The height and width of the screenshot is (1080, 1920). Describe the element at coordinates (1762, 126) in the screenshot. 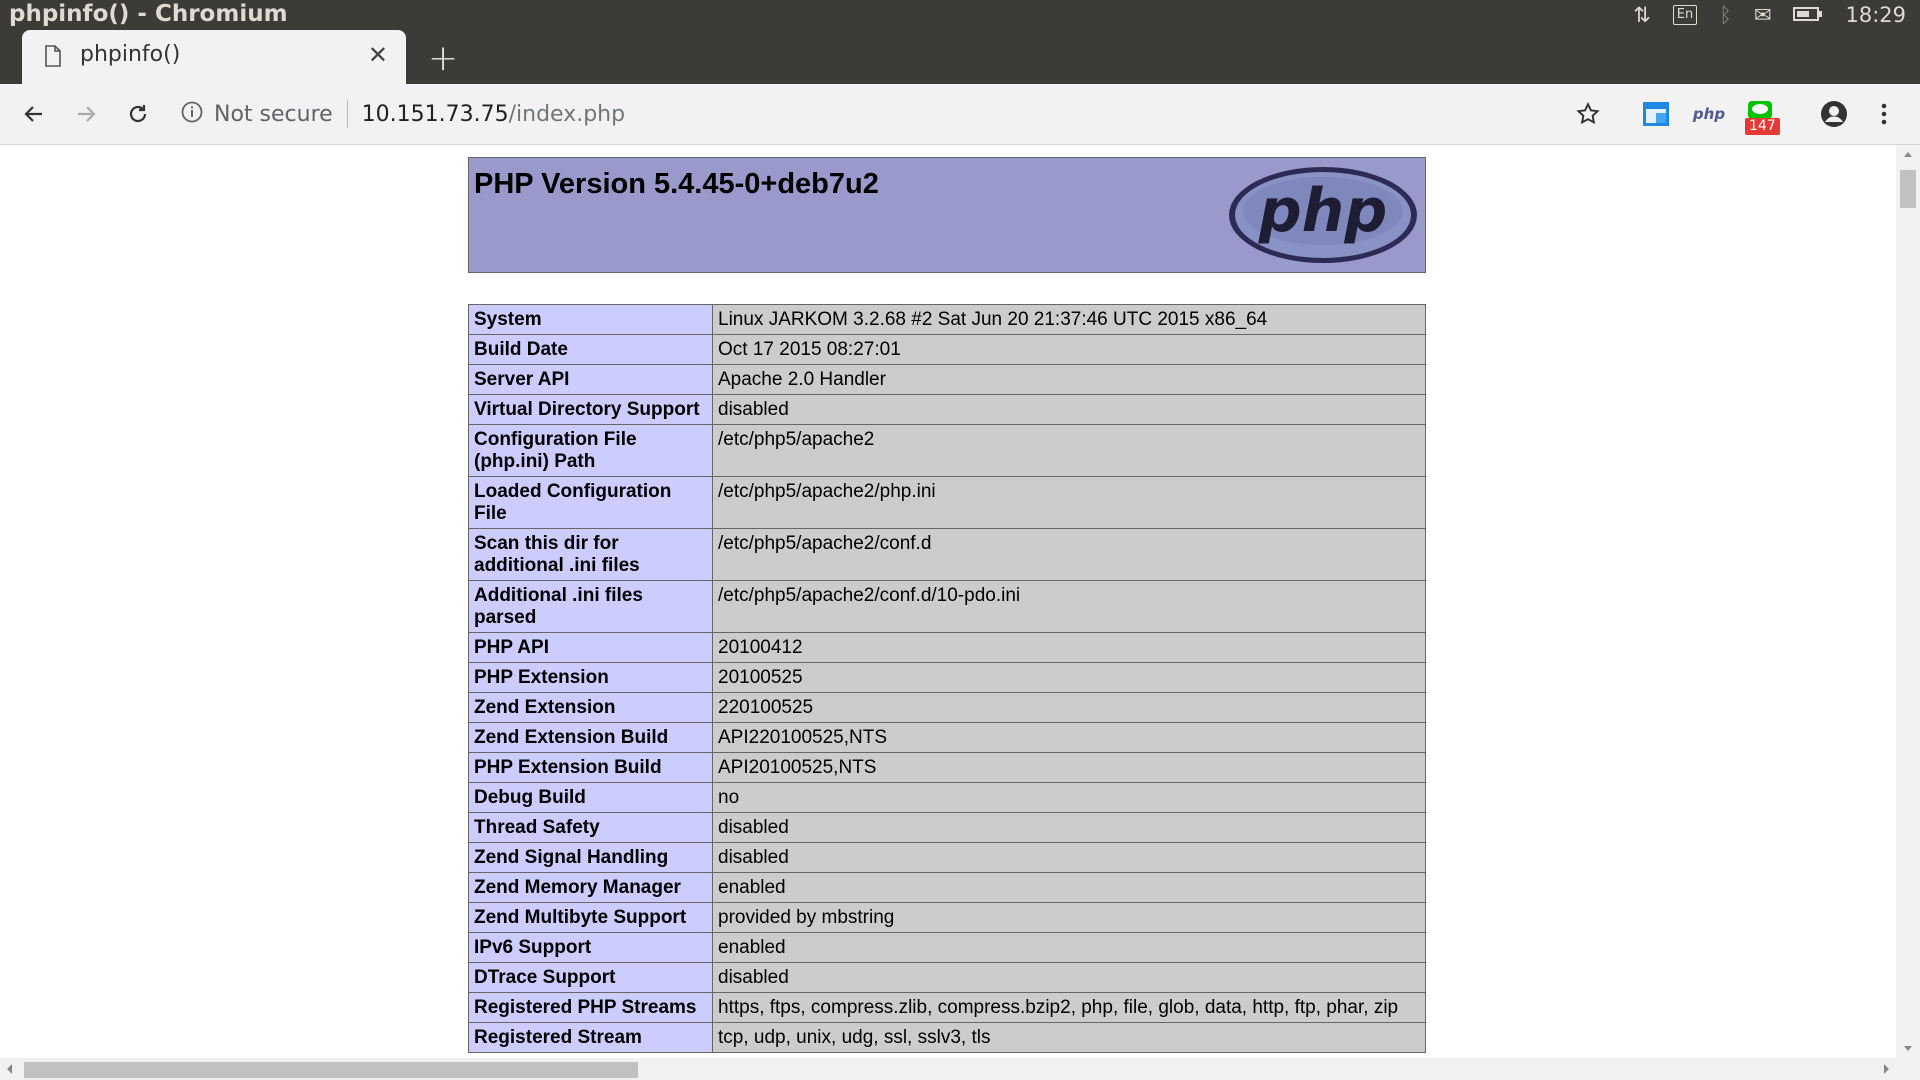

I see `extension-badge-count: 147` at that location.